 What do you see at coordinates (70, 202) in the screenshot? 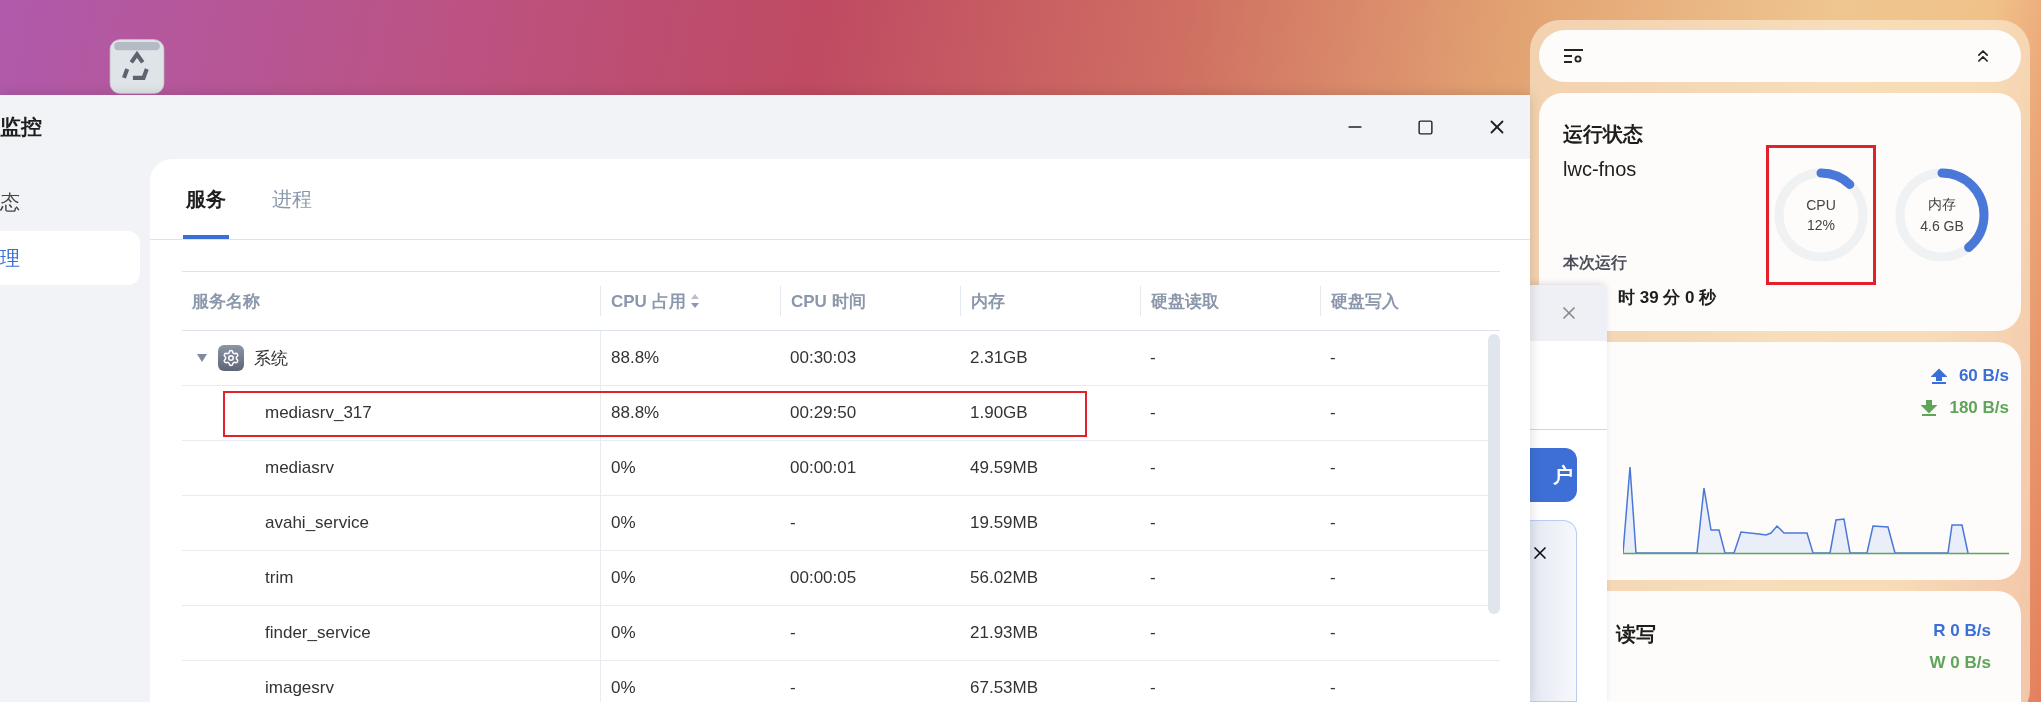
I see `sidebar-item: 态` at bounding box center [70, 202].